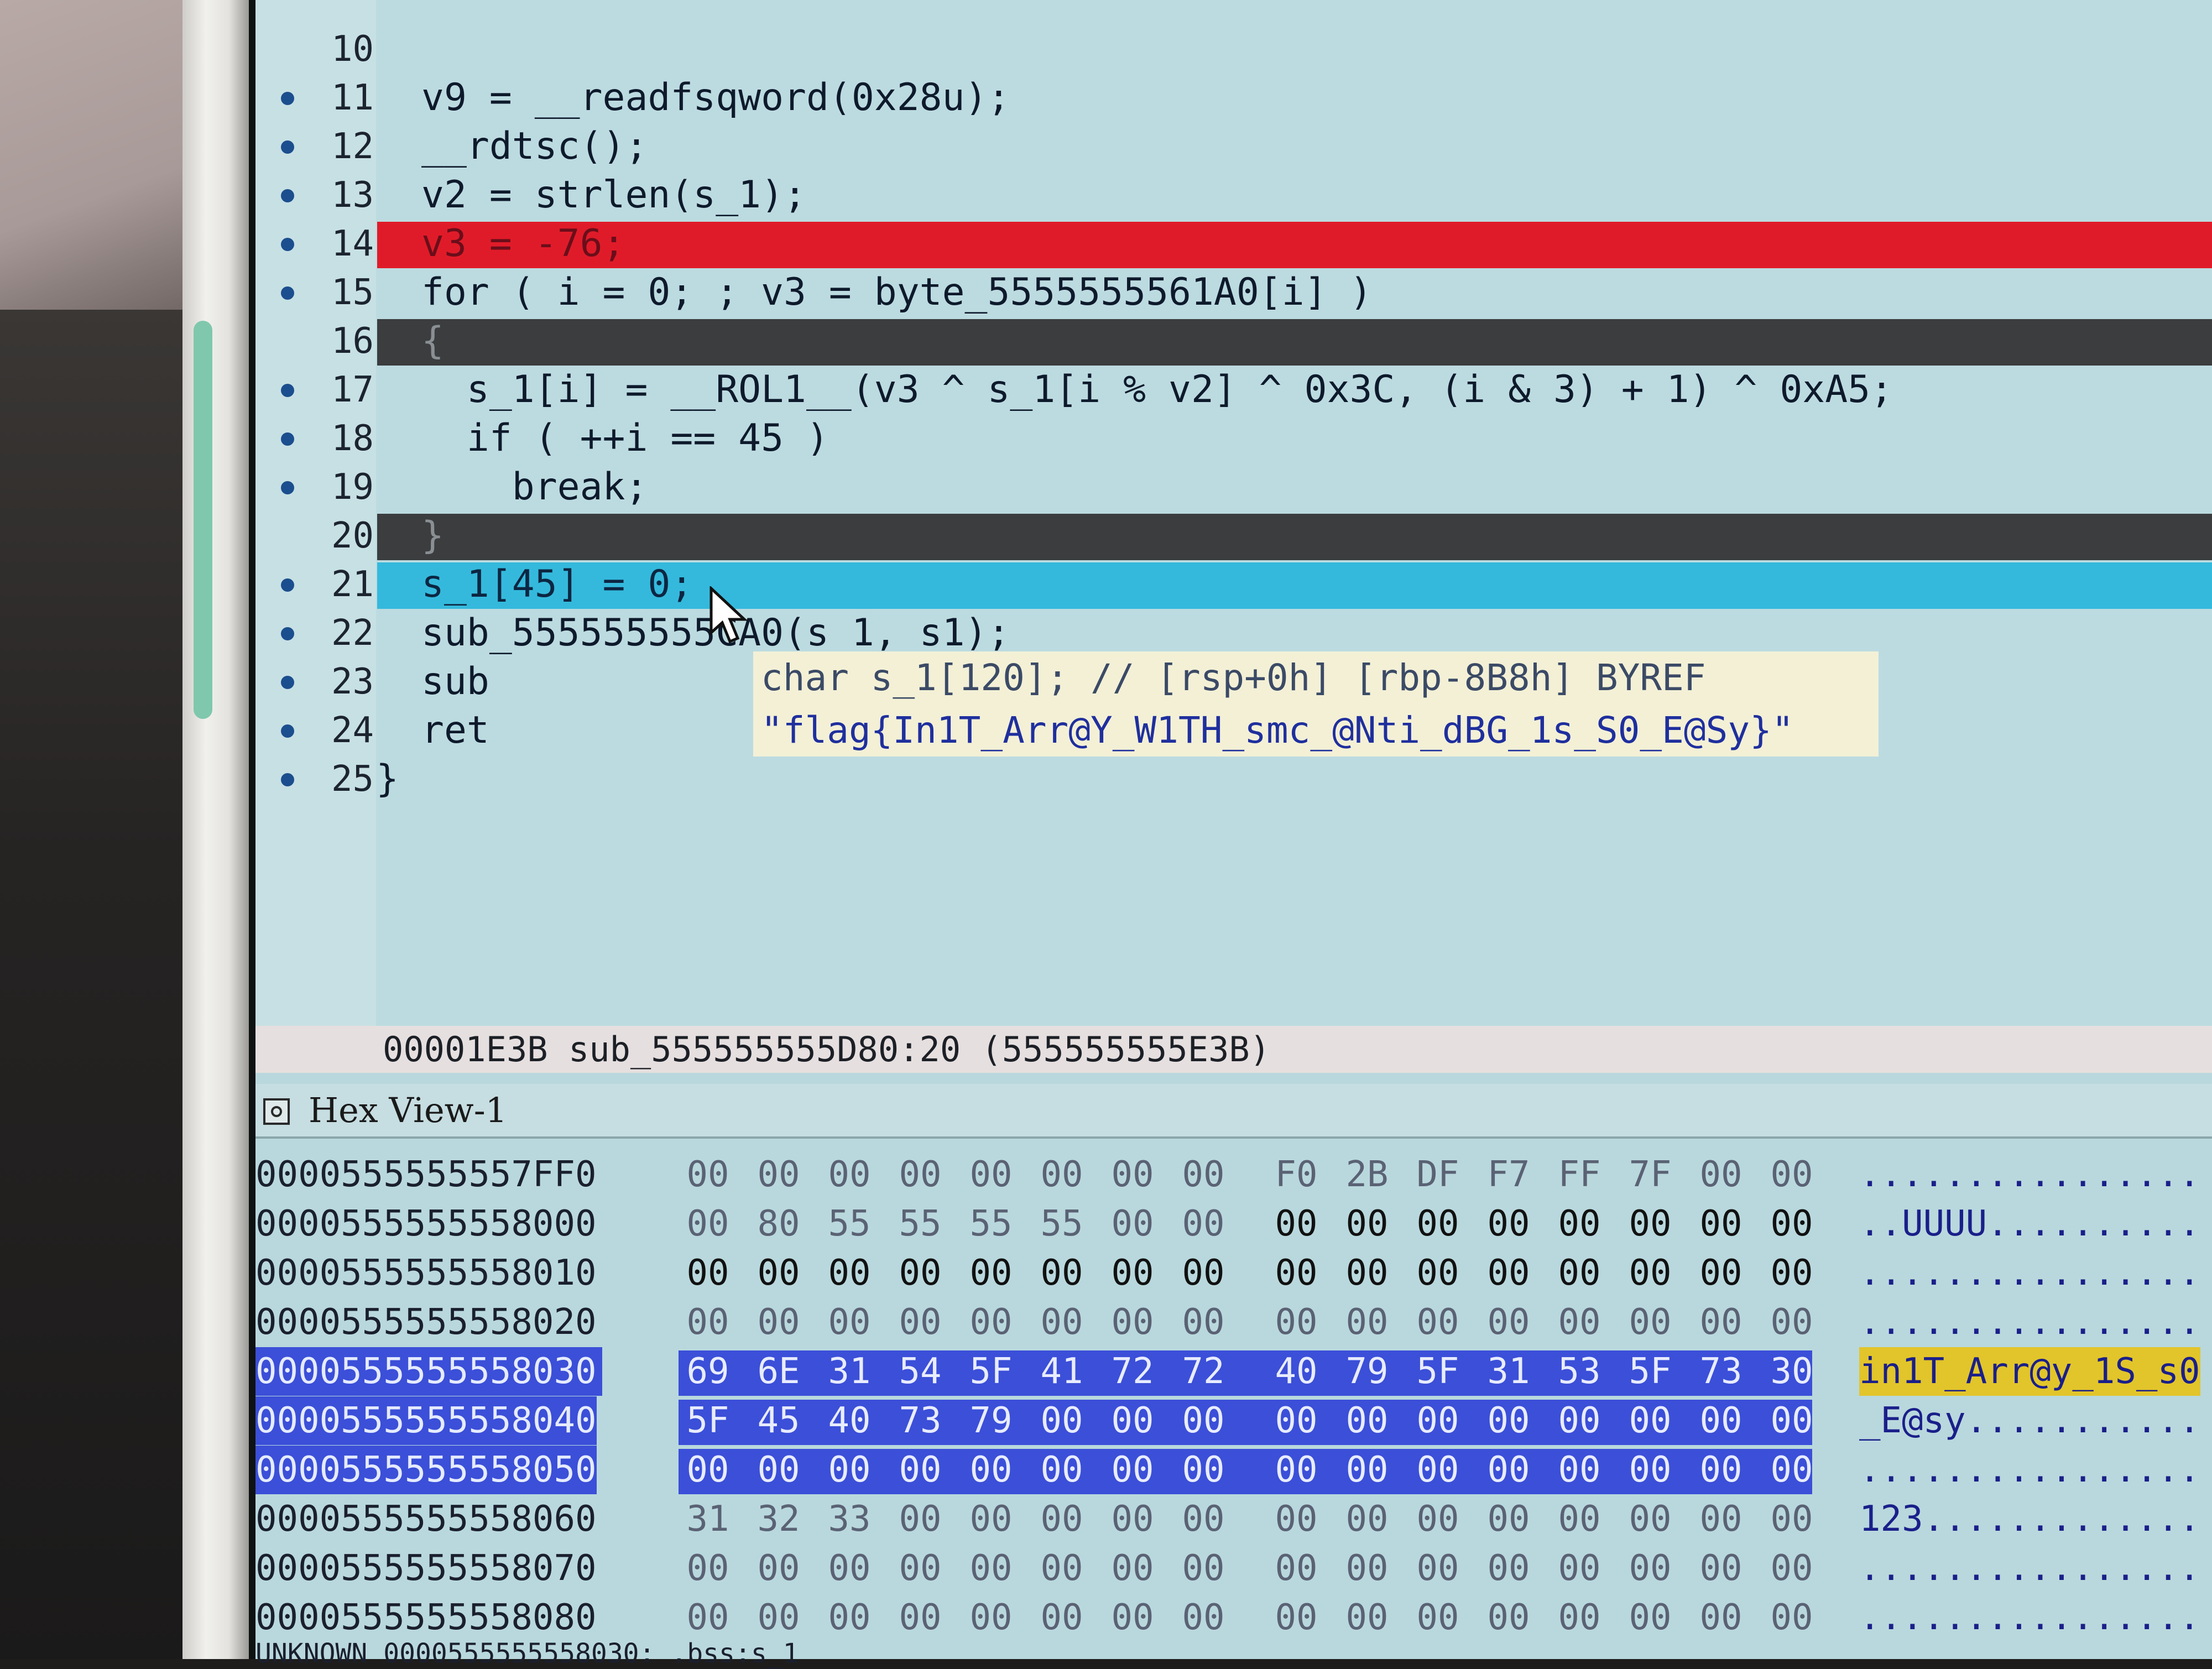 The image size is (2212, 1669). What do you see at coordinates (1233, 195) in the screenshot?
I see `code-line: 13 v2 = strlen(s_1);` at bounding box center [1233, 195].